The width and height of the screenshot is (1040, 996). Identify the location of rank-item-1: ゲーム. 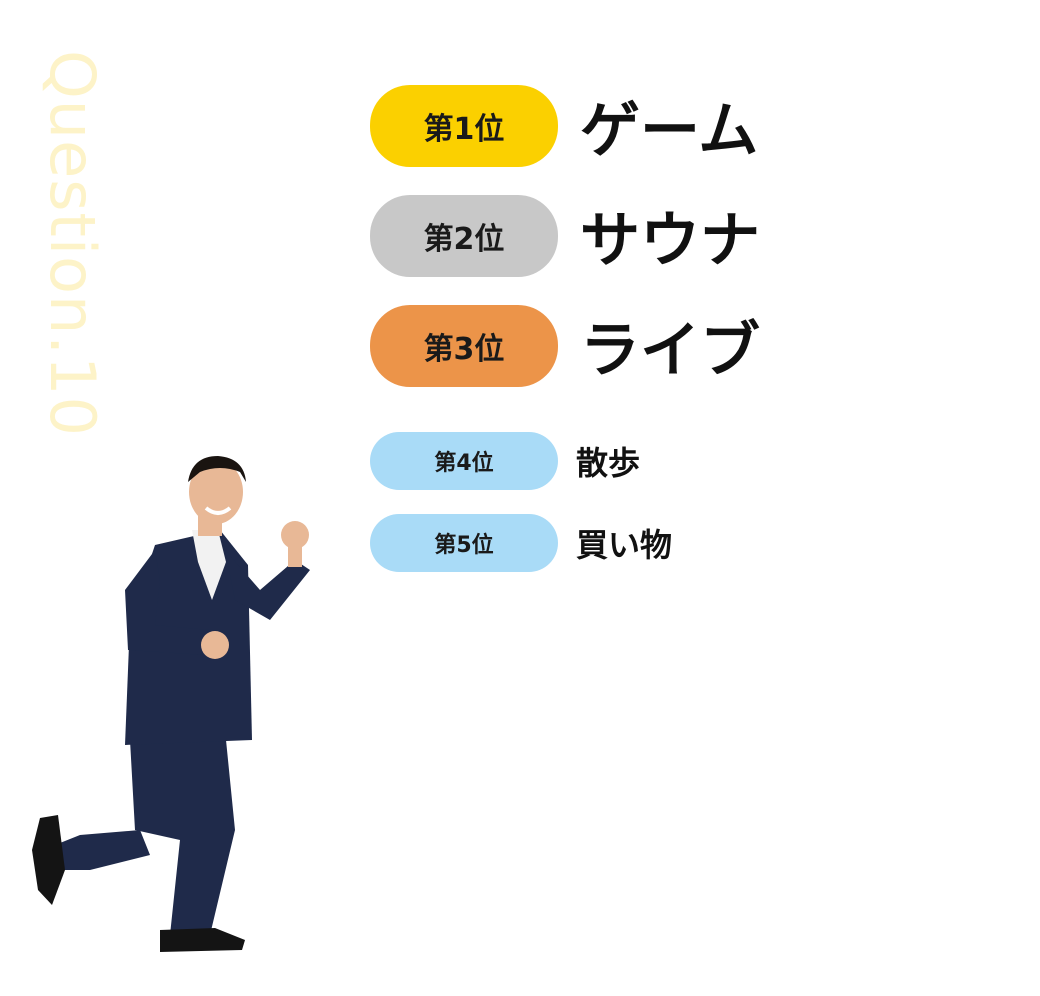
(669, 131).